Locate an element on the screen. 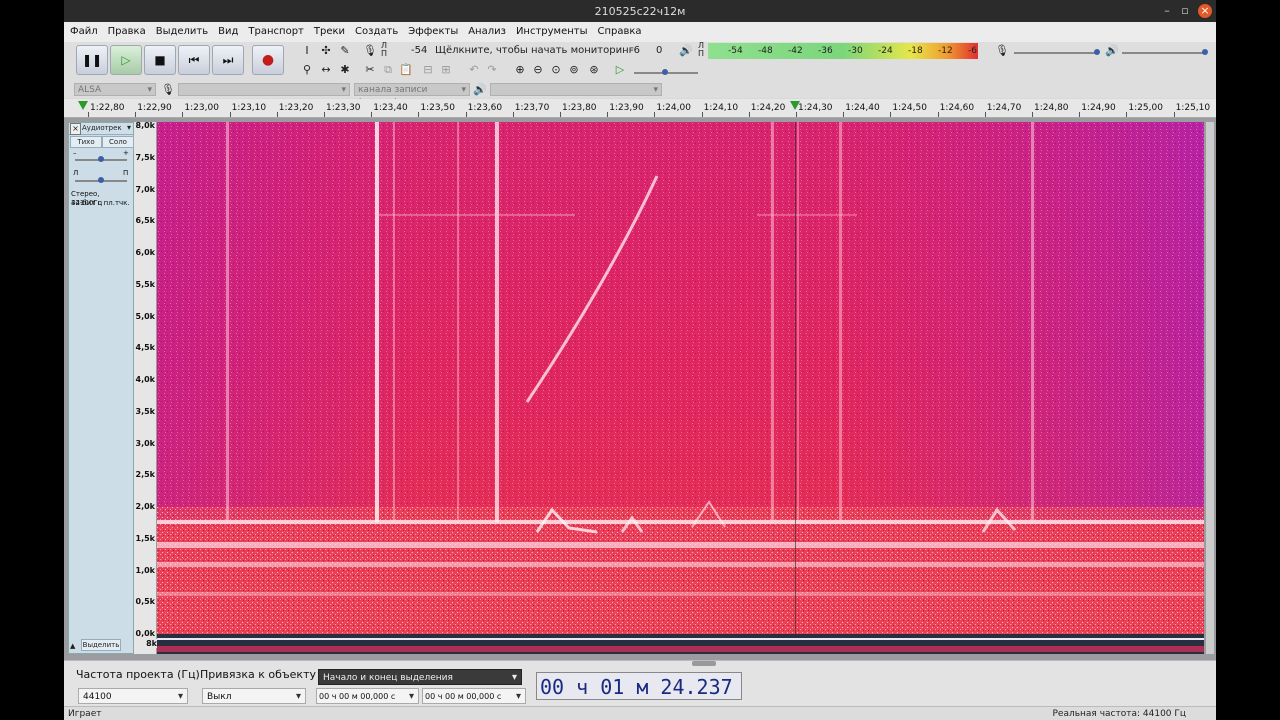 This screenshot has height=720, width=1280. track-name: Аудиотрек is located at coordinates (102, 128).